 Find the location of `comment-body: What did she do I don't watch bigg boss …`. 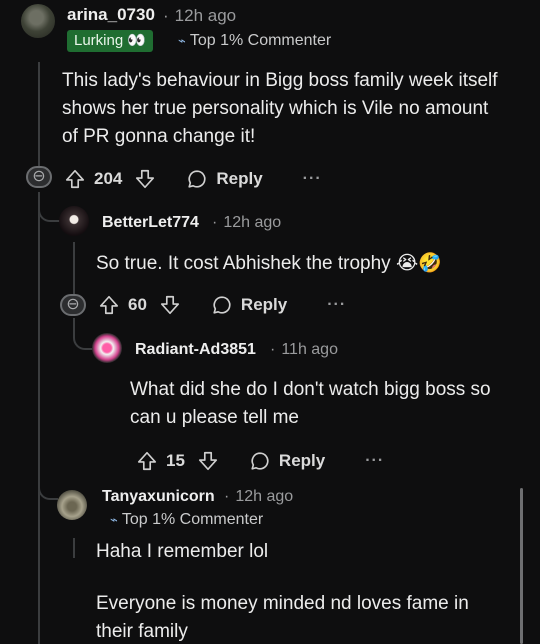

comment-body: What did she do I don't watch bigg boss … is located at coordinates (310, 403).